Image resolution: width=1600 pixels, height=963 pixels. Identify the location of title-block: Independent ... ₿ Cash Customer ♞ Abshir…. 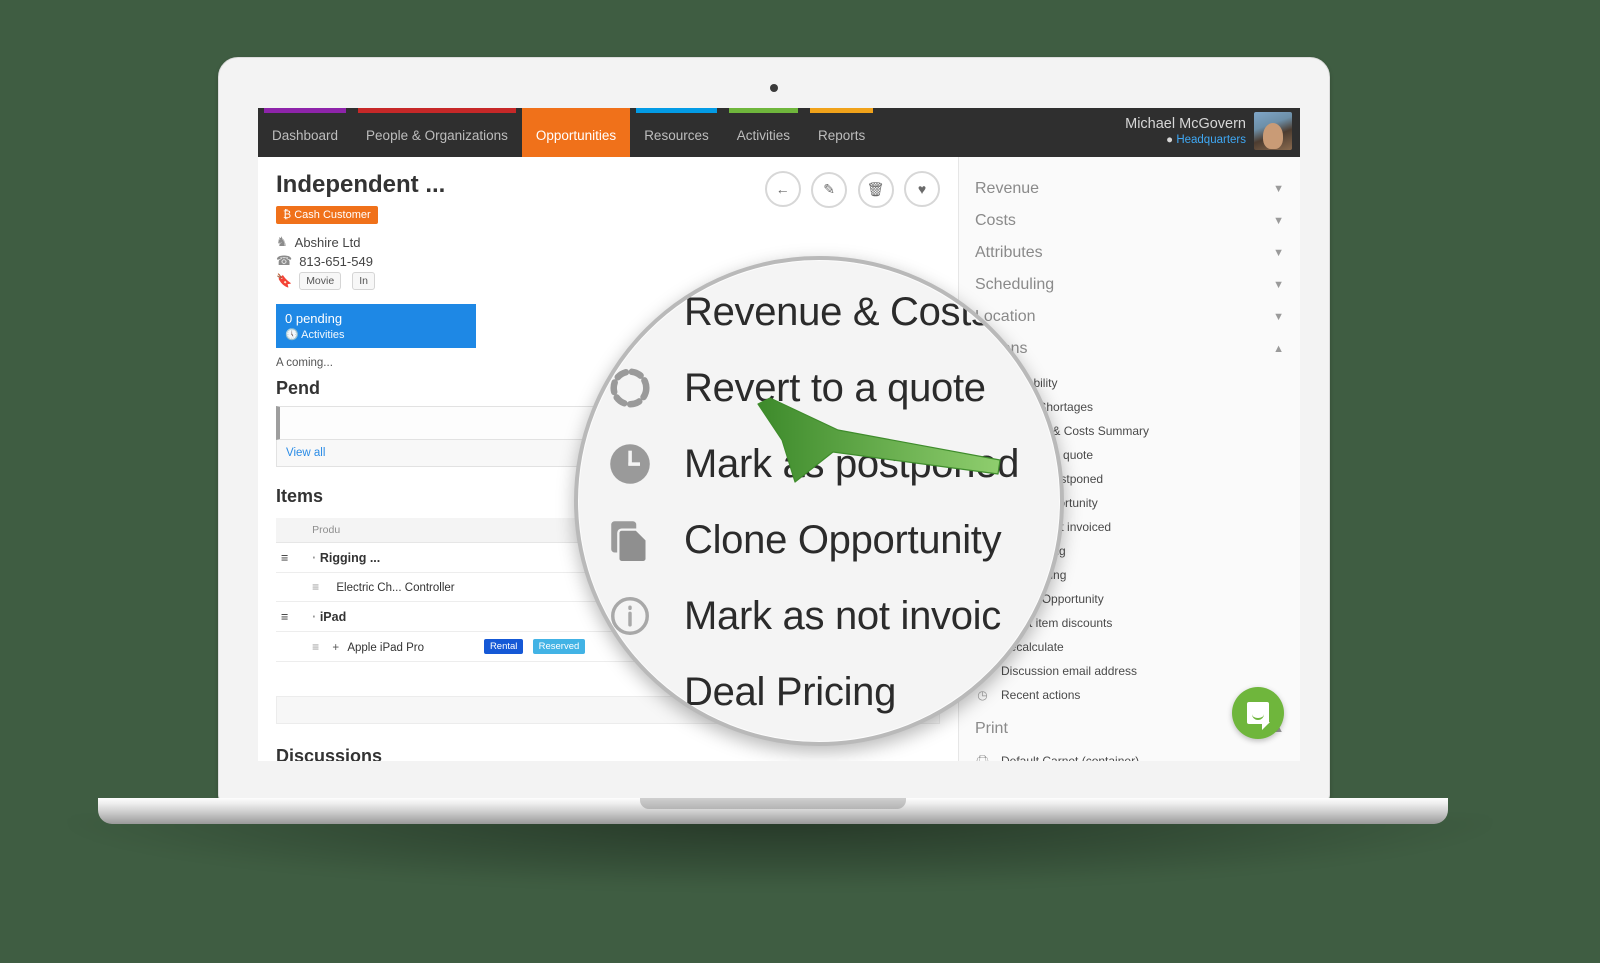
(360, 232).